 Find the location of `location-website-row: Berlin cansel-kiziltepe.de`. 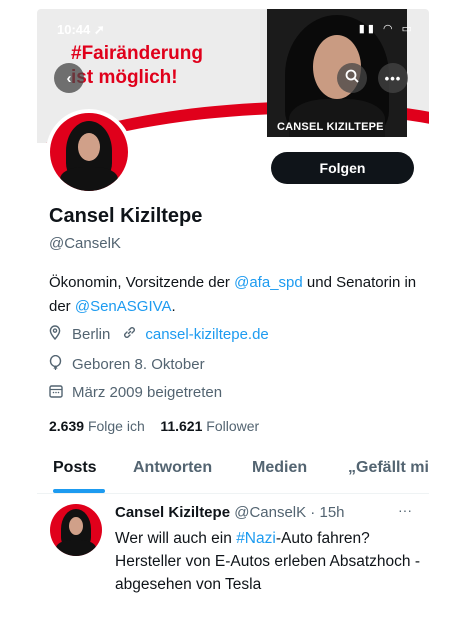

location-website-row: Berlin cansel-kiziltepe.de is located at coordinates (159, 334).